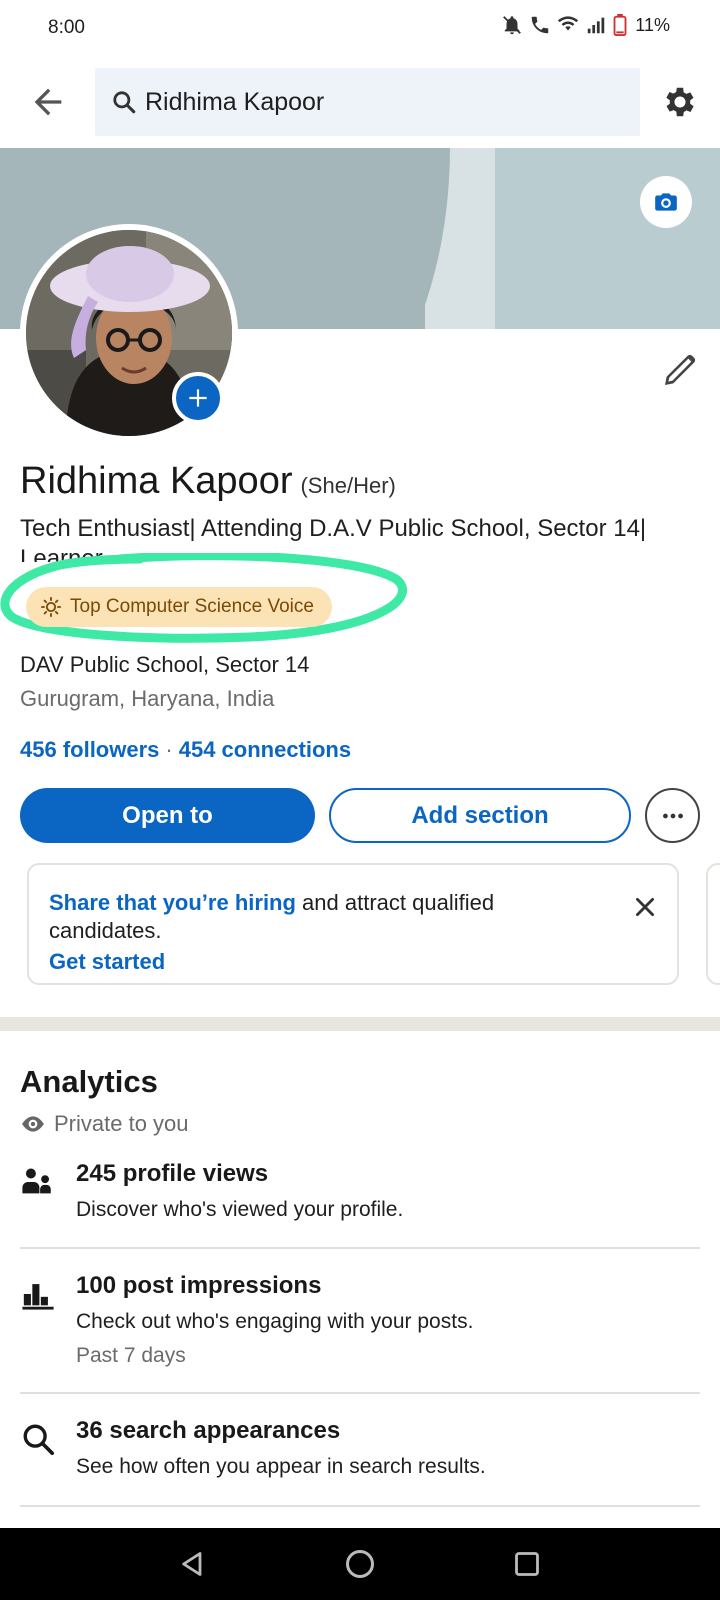 This screenshot has width=720, height=1600. What do you see at coordinates (652, 24) in the screenshot?
I see `battery-percentage: 11%` at bounding box center [652, 24].